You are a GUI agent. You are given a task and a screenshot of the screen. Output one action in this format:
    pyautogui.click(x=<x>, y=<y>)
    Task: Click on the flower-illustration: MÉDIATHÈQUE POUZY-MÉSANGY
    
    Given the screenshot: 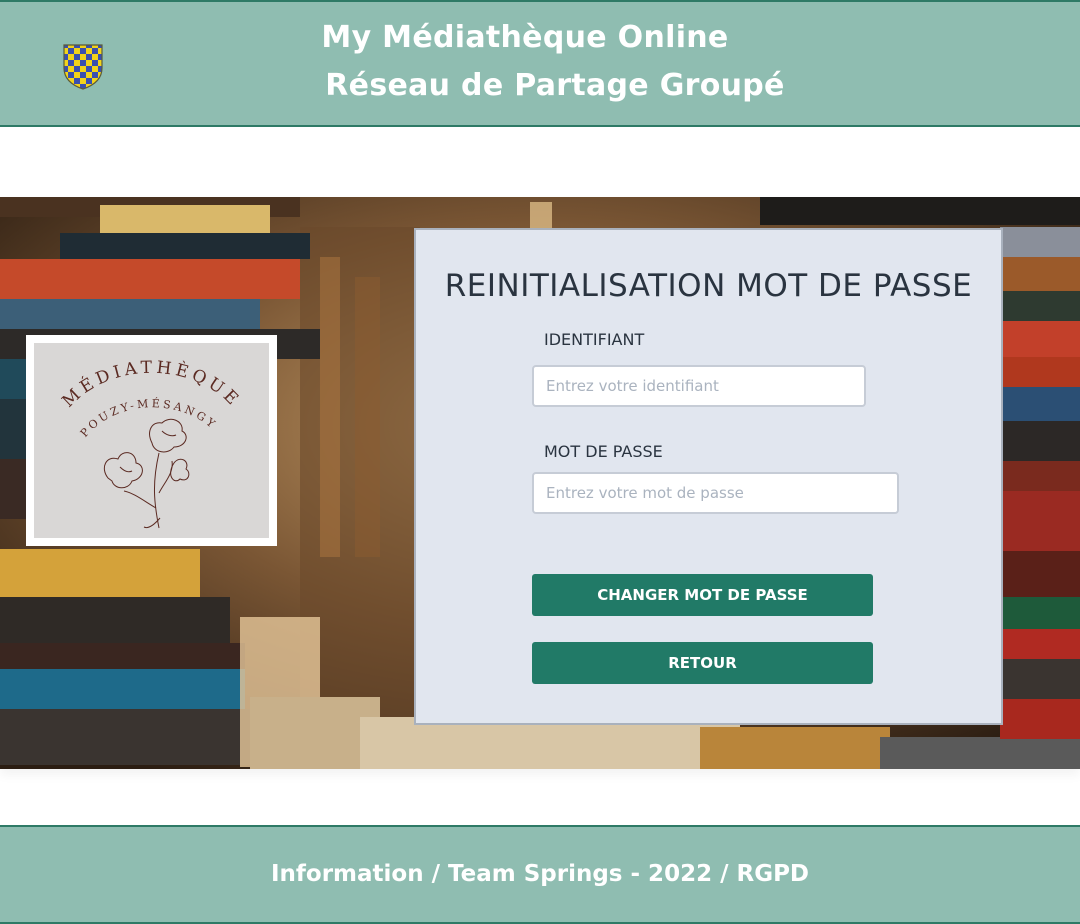 What is the action you would take?
    pyautogui.click(x=151, y=443)
    